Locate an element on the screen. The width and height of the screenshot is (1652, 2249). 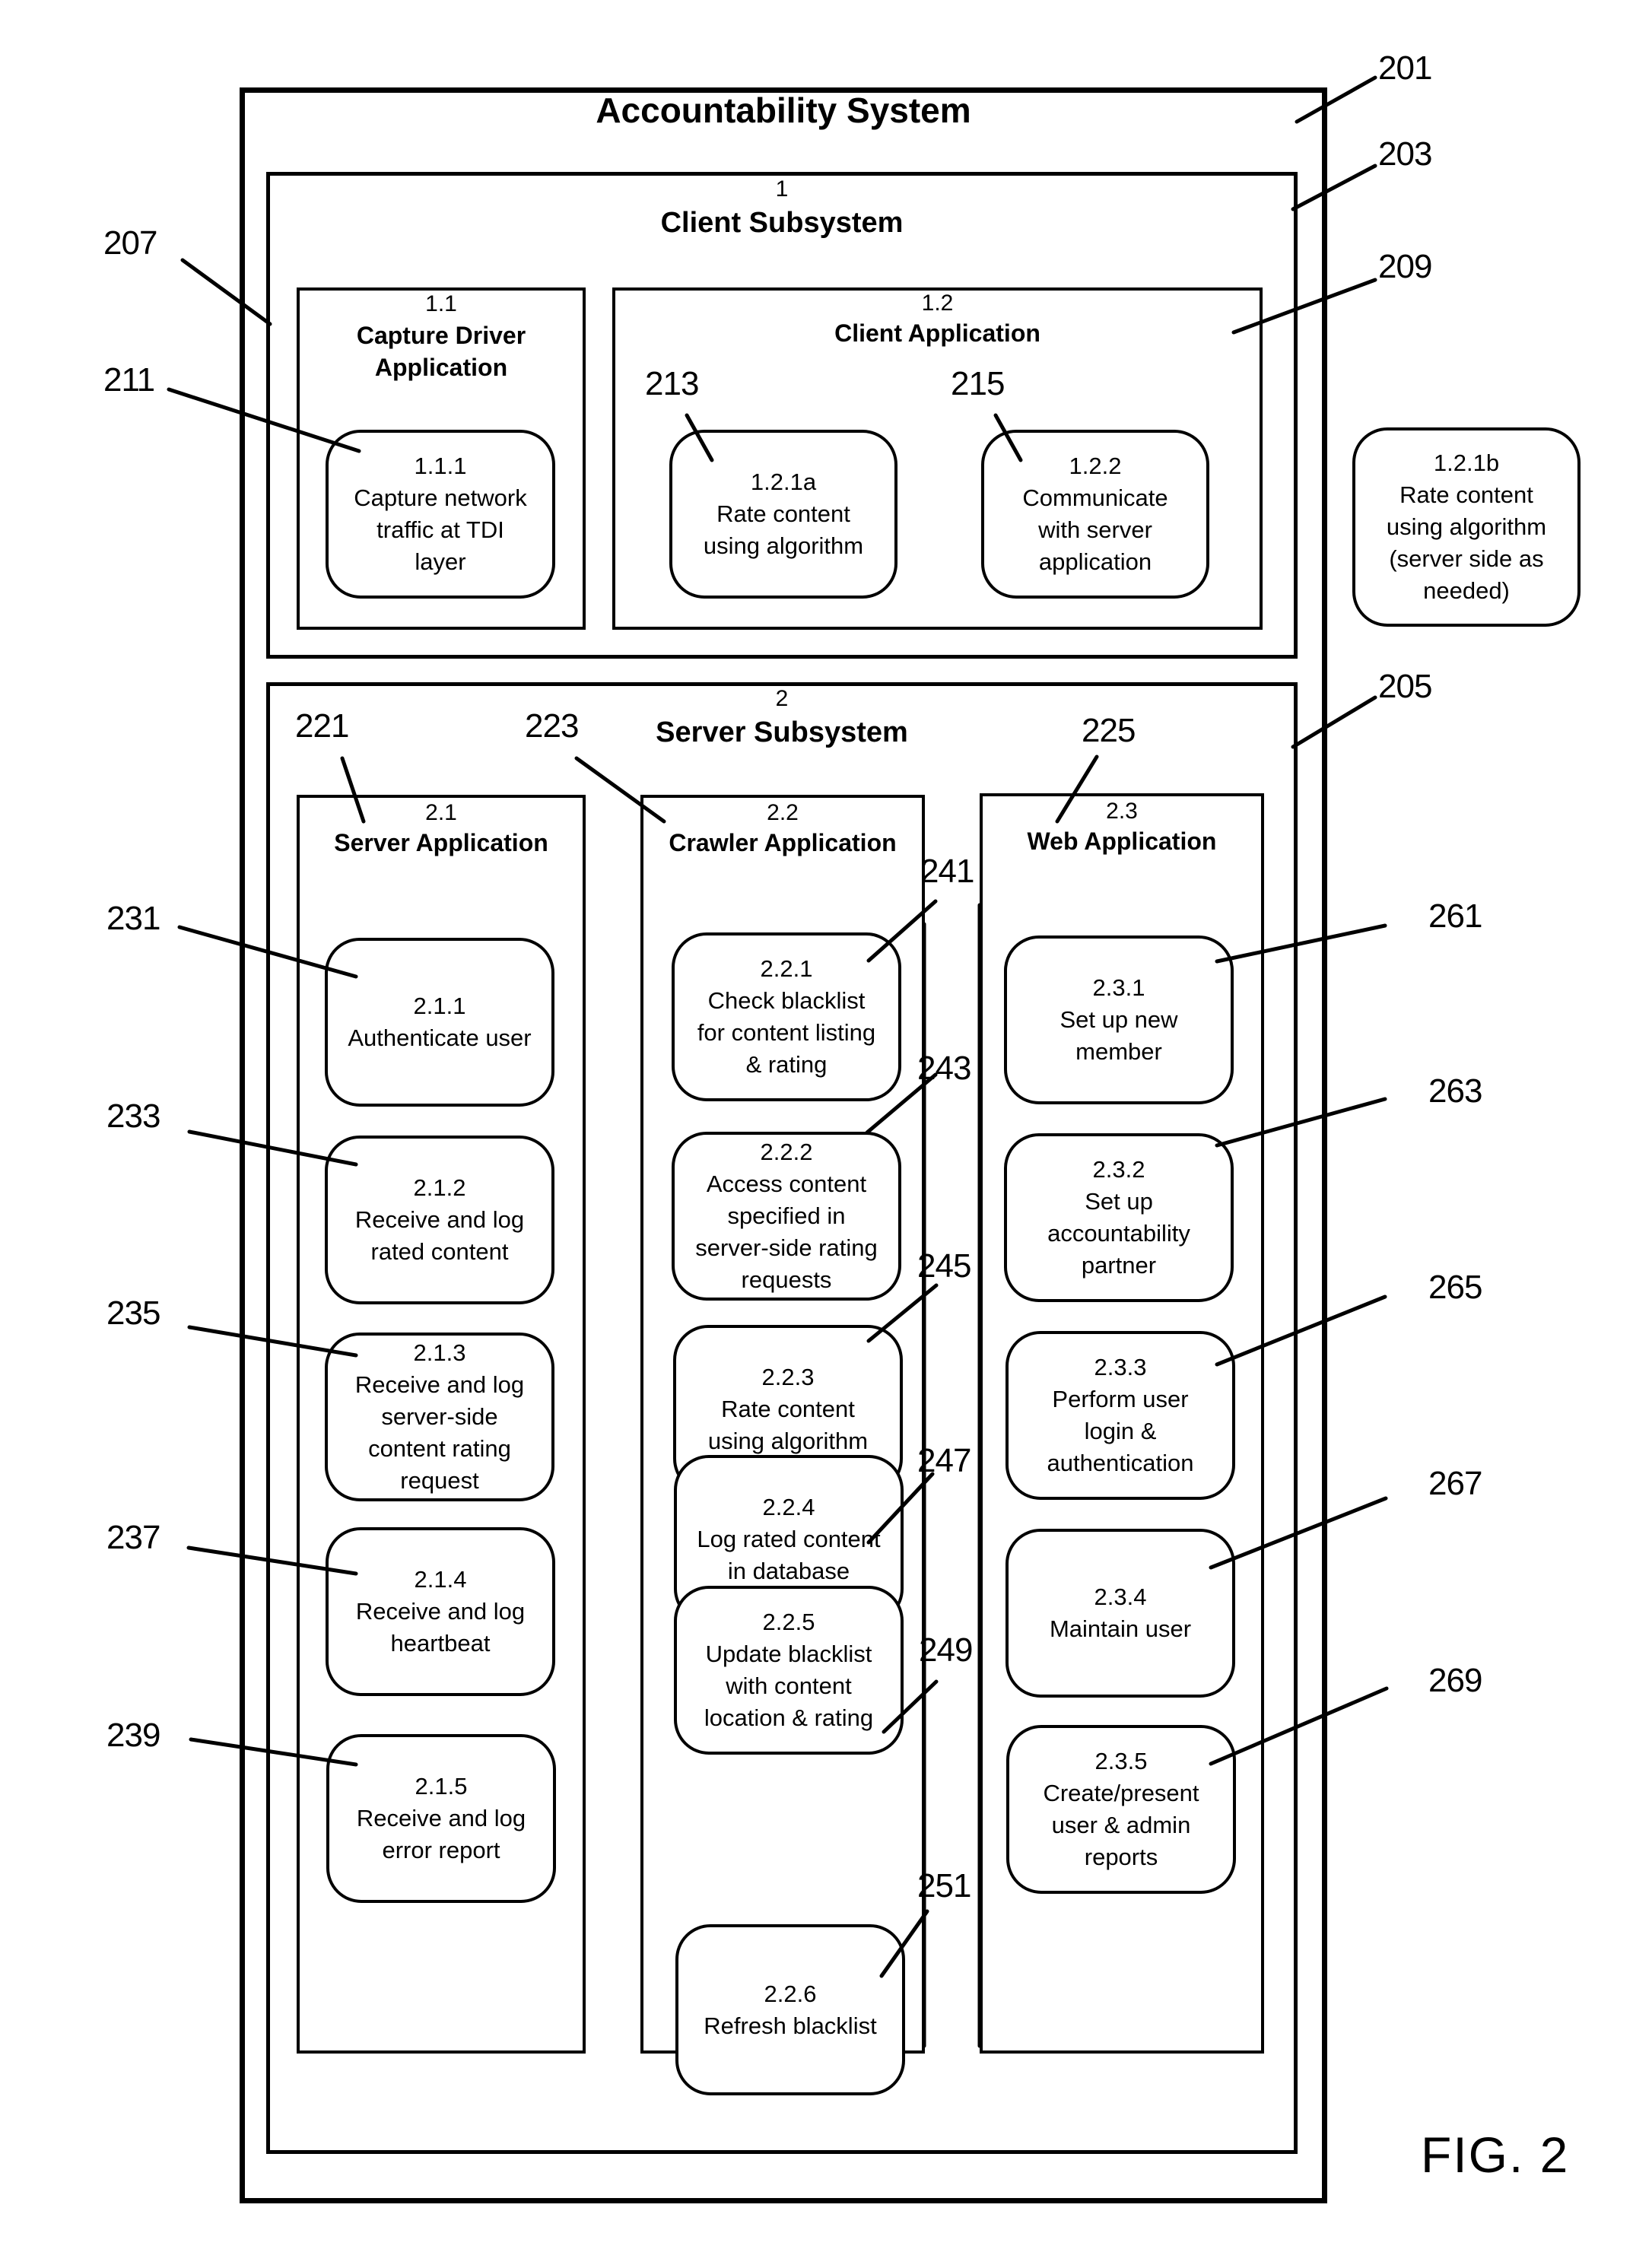
process-number: 2.3.3 is located at coordinates (1120, 1367).